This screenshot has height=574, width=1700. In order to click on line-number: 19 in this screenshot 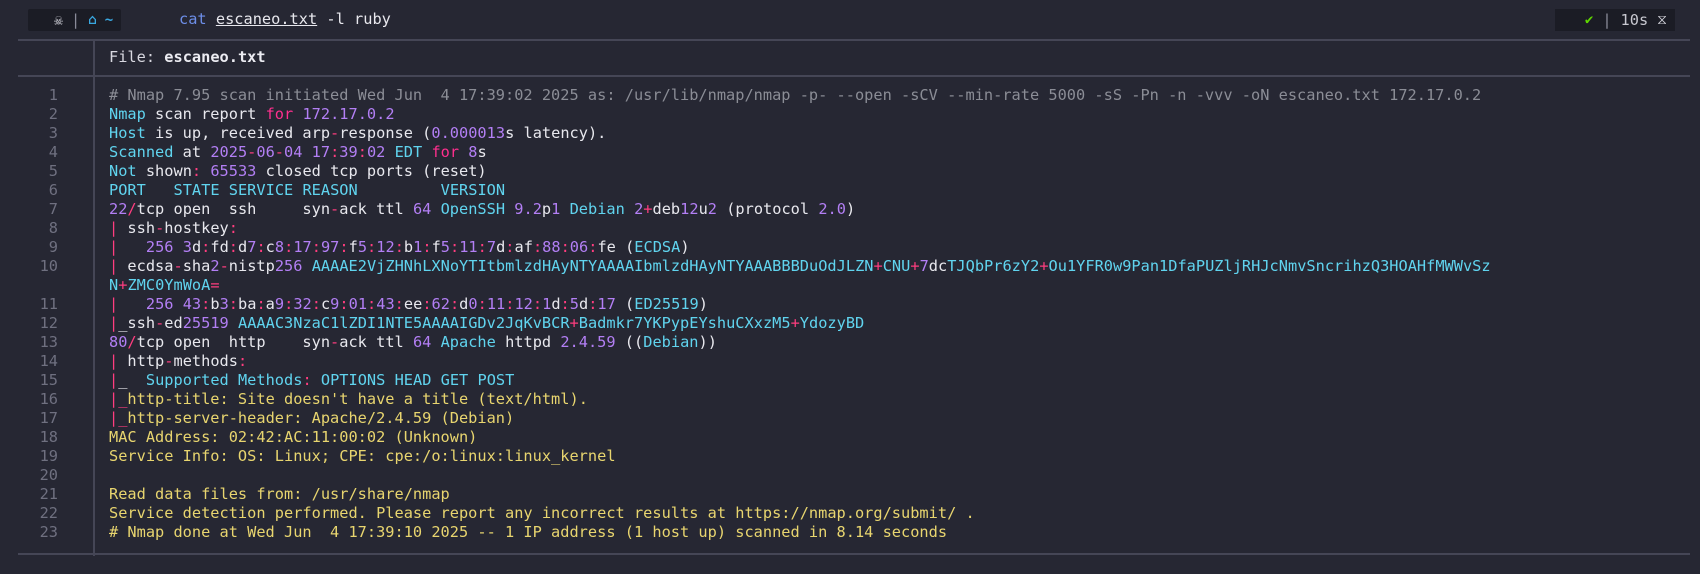, I will do `click(48, 456)`.